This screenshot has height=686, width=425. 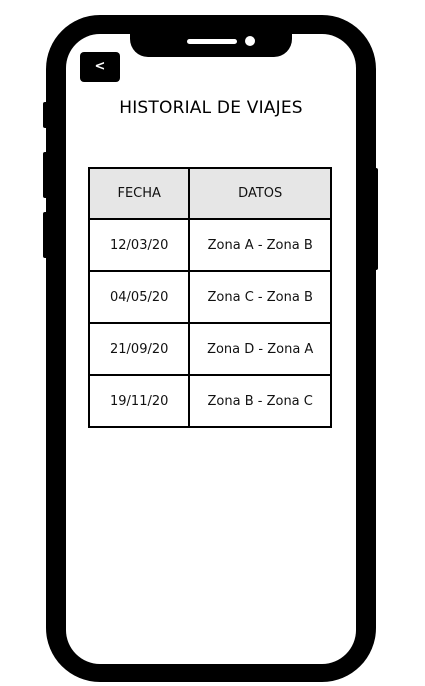 I want to click on table-row: 12/03/20 Zona A - Zona B, so click(x=209, y=245).